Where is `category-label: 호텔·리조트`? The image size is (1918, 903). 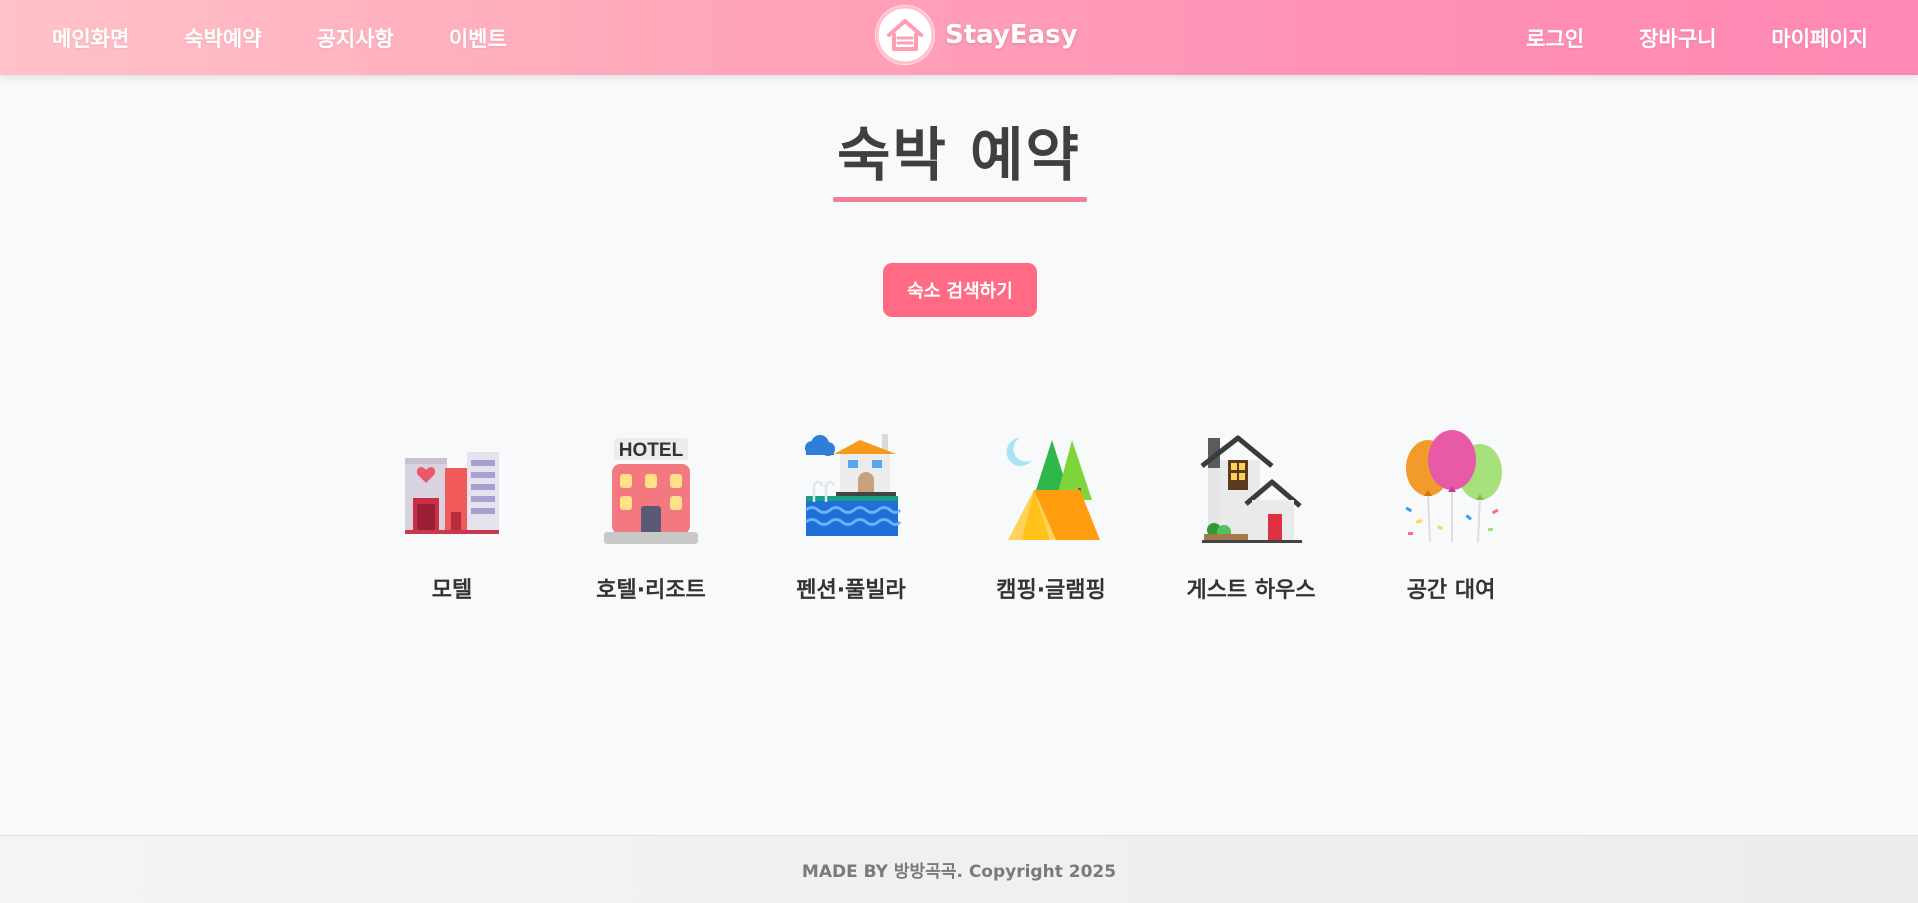 category-label: 호텔·리조트 is located at coordinates (651, 590).